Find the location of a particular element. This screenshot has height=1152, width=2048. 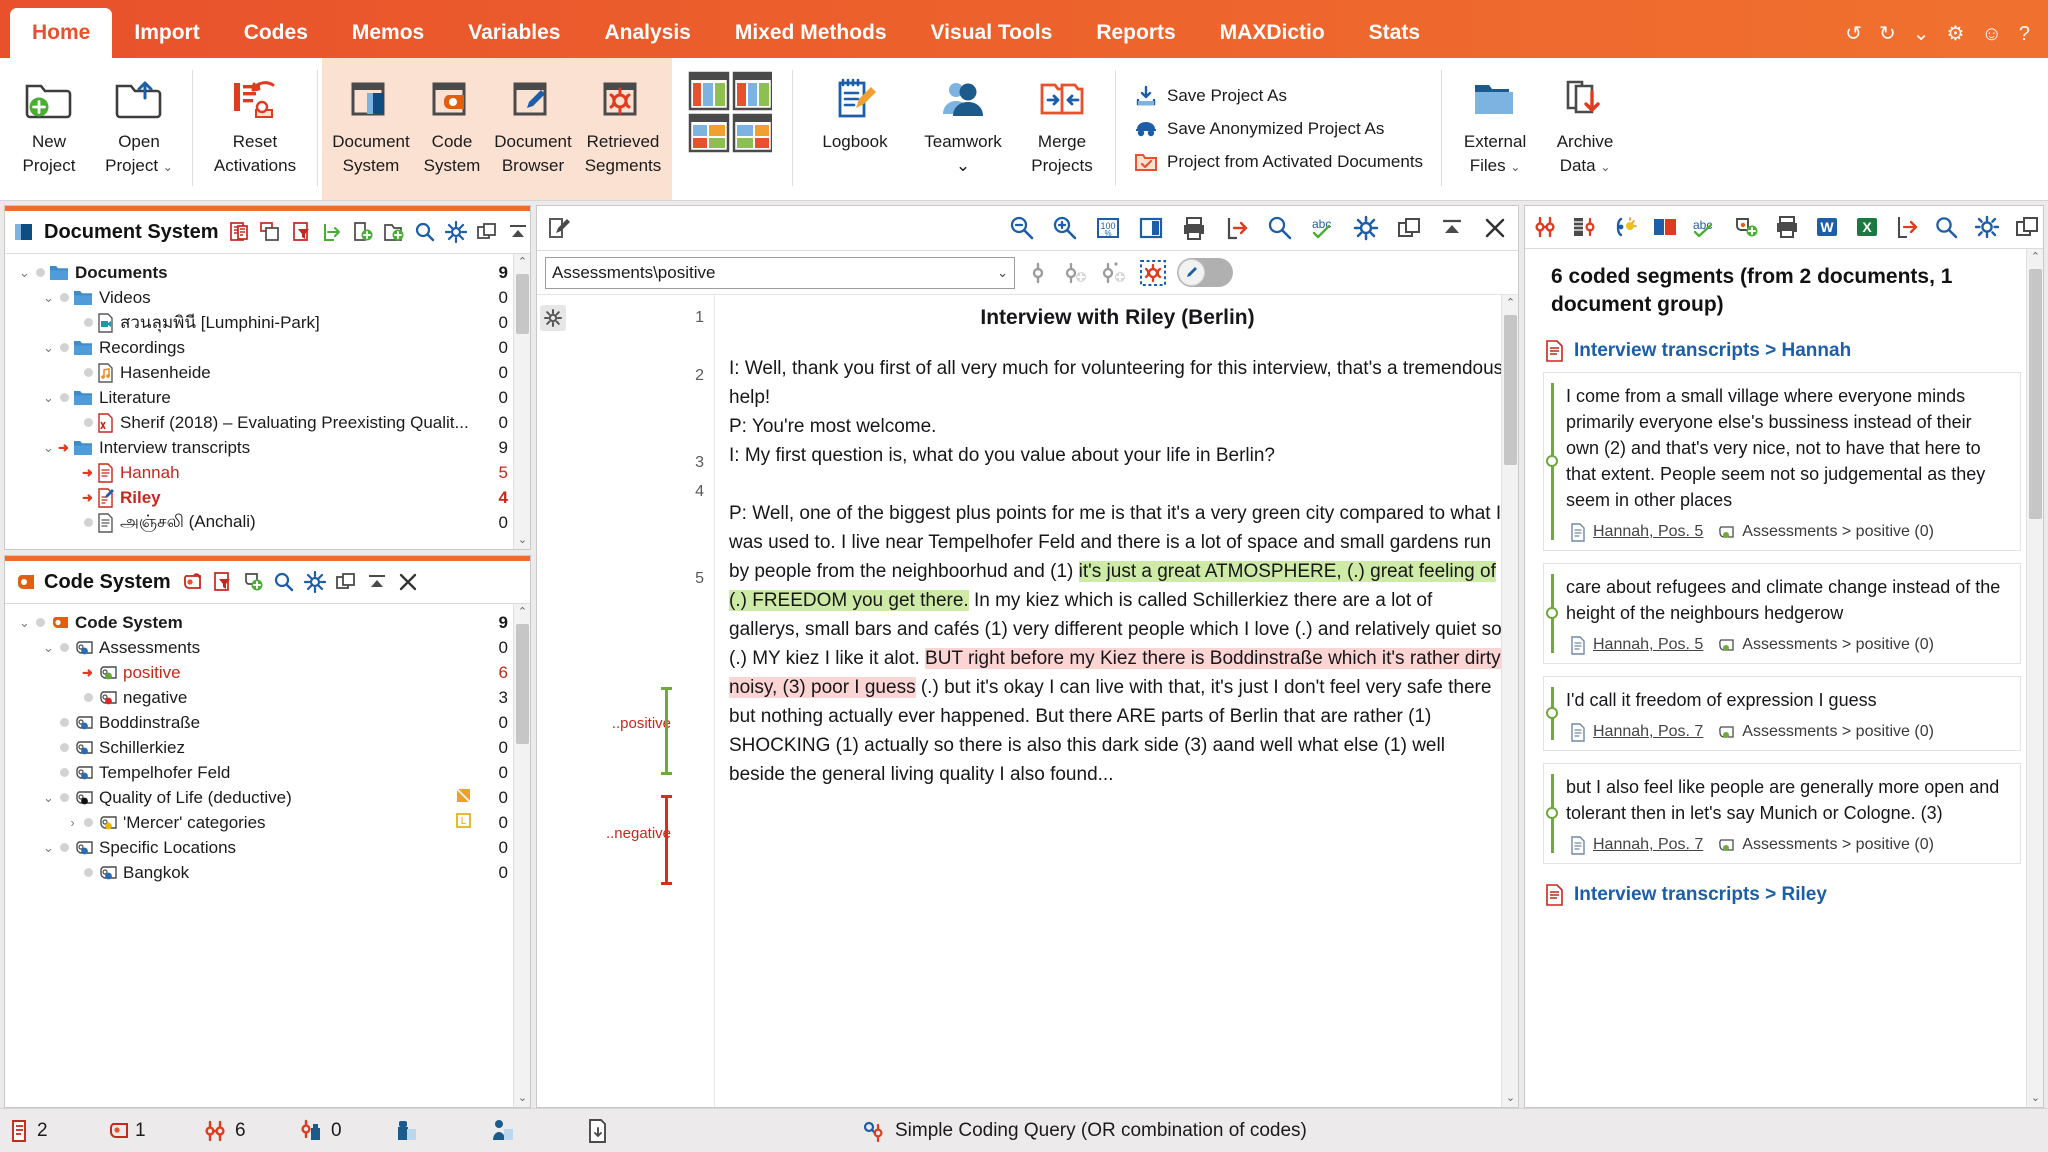

print-icon is located at coordinates (1787, 227).